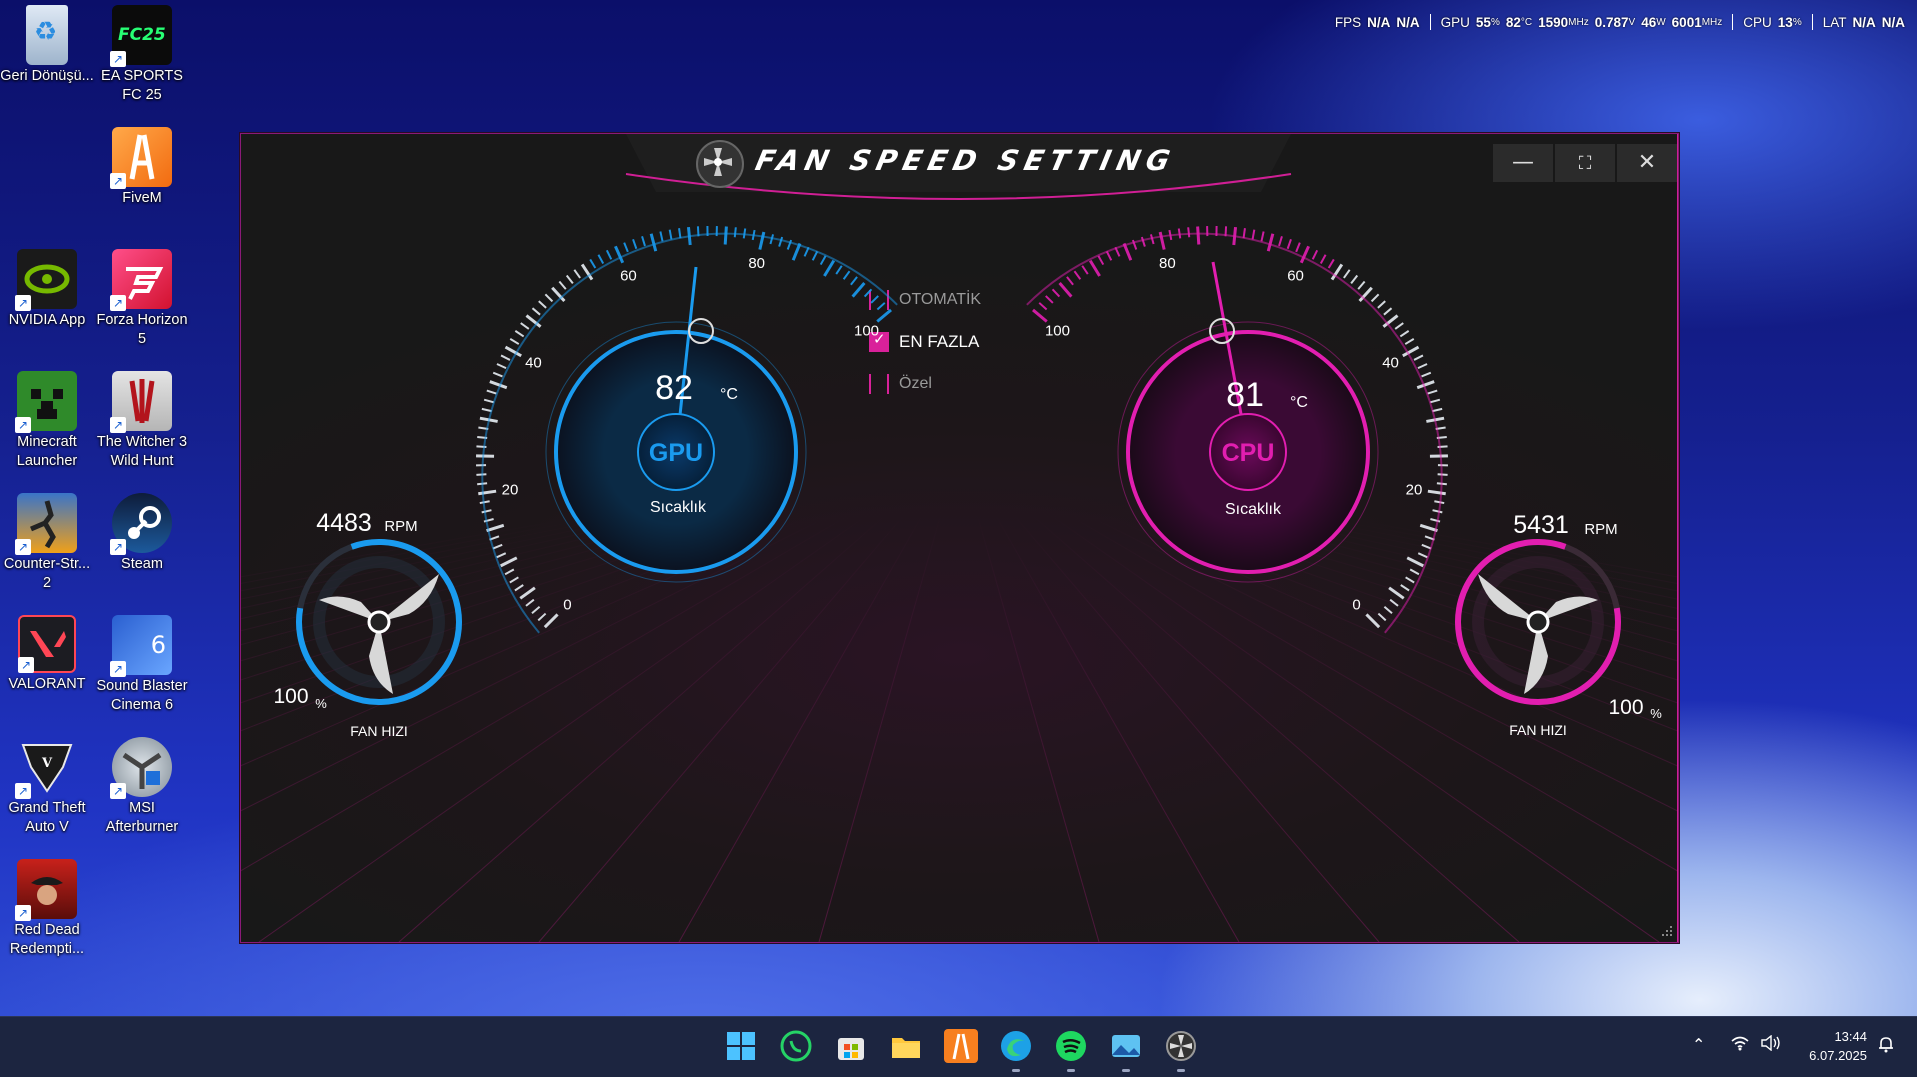  What do you see at coordinates (906, 1046) in the screenshot?
I see `file-explorer-icon` at bounding box center [906, 1046].